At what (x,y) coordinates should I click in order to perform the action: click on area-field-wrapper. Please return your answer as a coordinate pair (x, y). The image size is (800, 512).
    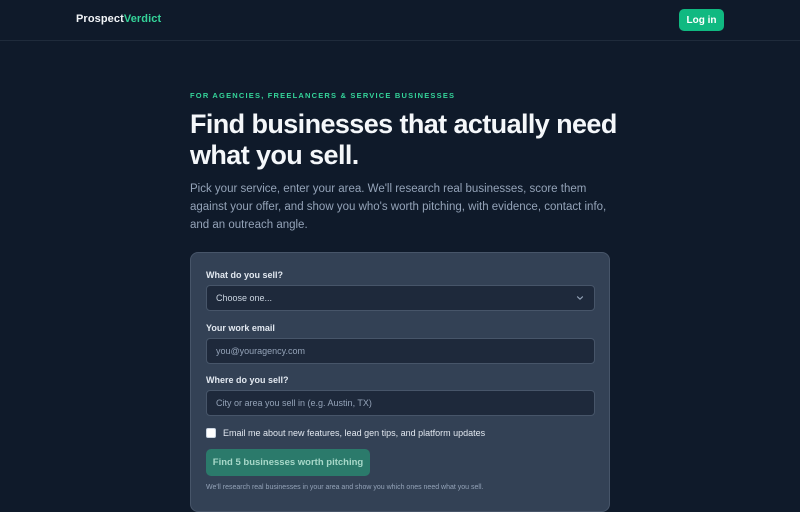
    Looking at the image, I should click on (400, 403).